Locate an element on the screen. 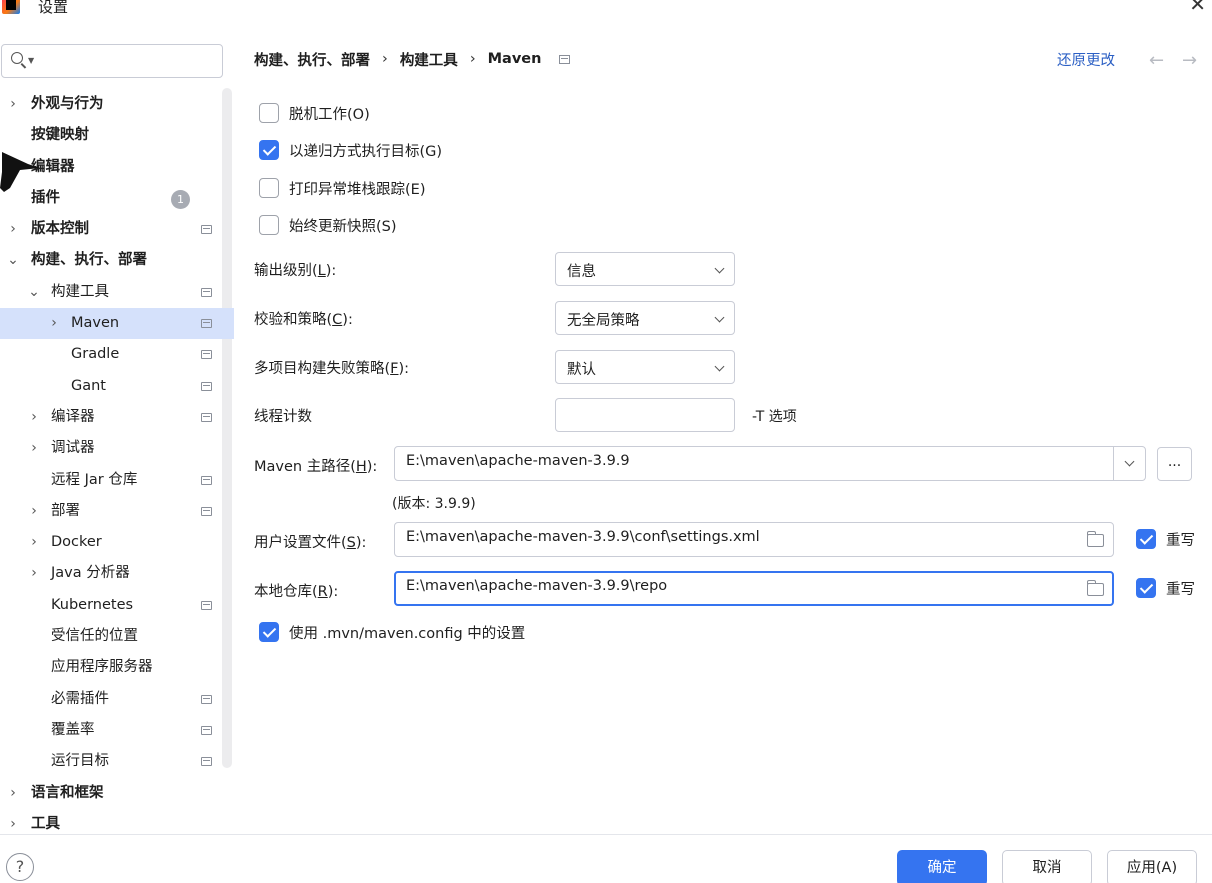  sidebar-item-label: Docker is located at coordinates (76, 542).